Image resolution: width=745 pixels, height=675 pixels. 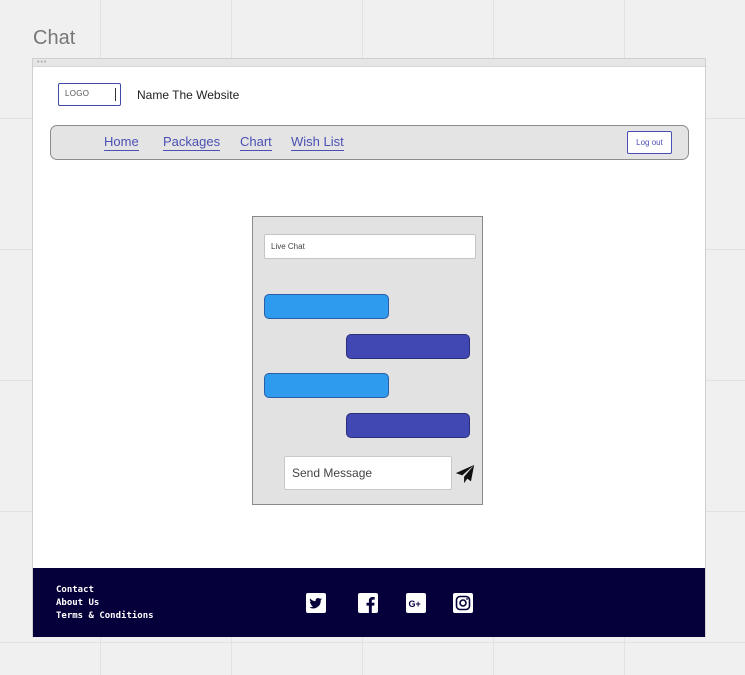 I want to click on chat-title: Live Chat, so click(x=370, y=246).